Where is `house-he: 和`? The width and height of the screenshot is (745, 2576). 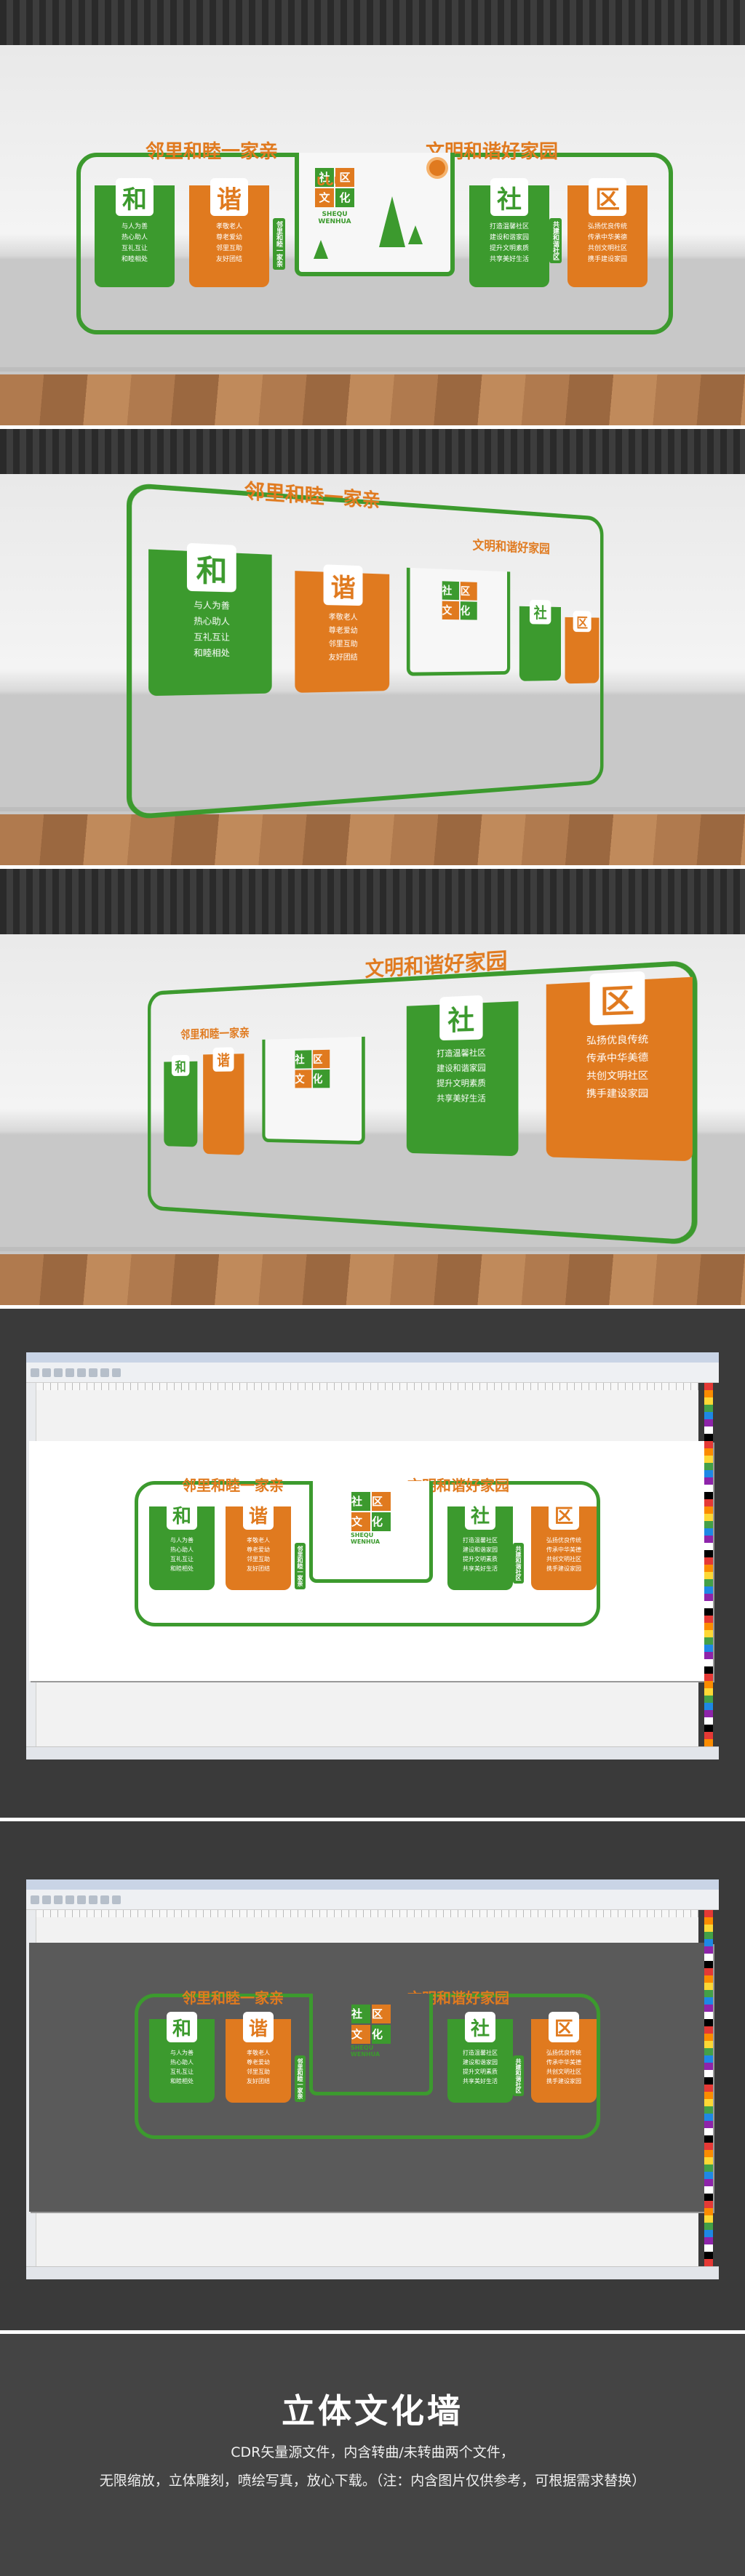
house-he: 和 is located at coordinates (181, 1100).